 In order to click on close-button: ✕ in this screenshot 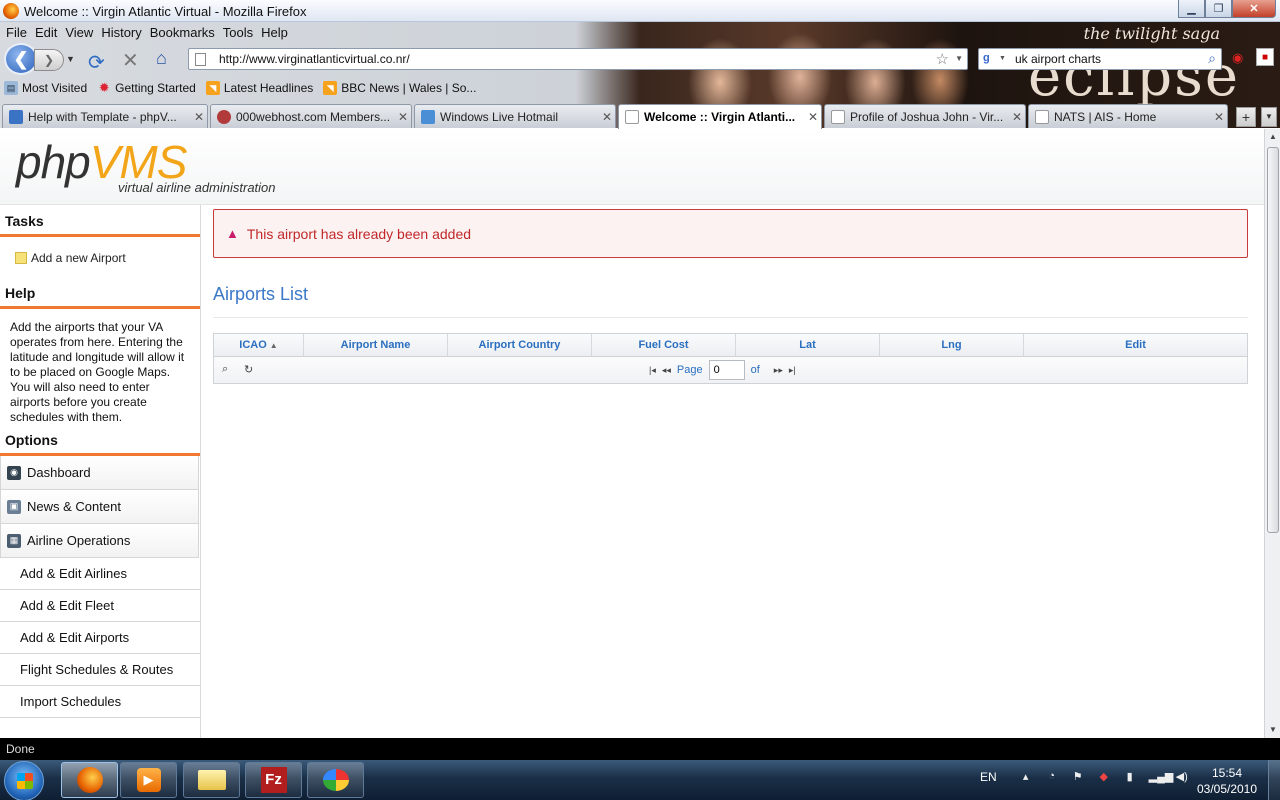, I will do `click(1254, 9)`.